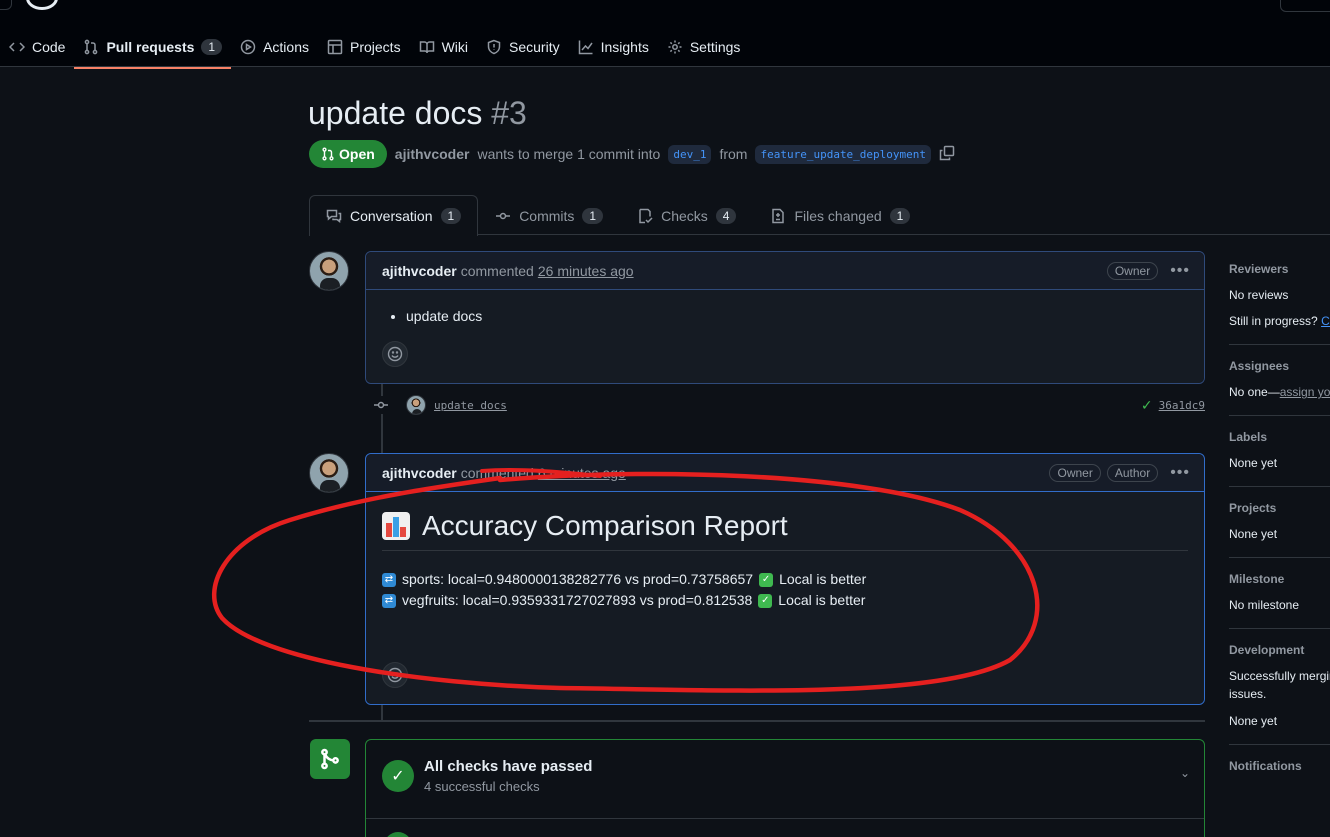  Describe the element at coordinates (1279, 579) in the screenshot. I see `sidebar-heading: Milestone` at that location.